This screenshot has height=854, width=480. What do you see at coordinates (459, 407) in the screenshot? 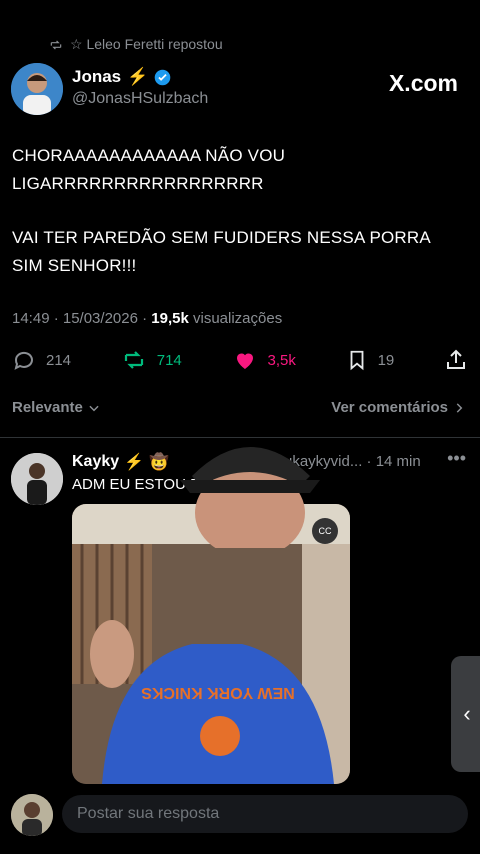
I see `chevron-right-icon` at bounding box center [459, 407].